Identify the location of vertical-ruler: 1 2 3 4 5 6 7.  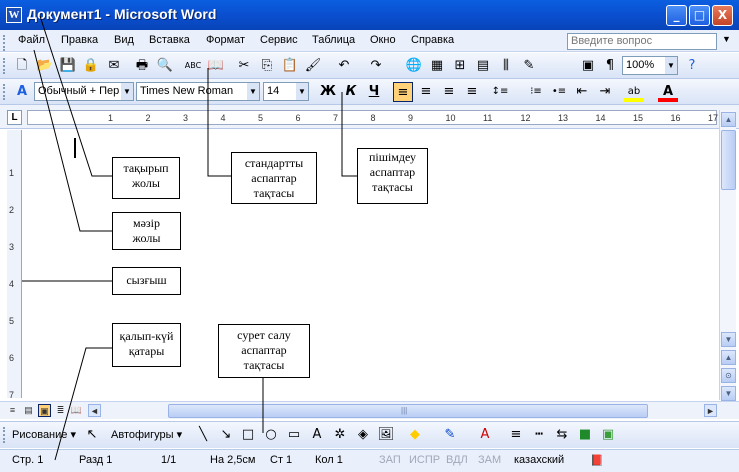
(14, 265).